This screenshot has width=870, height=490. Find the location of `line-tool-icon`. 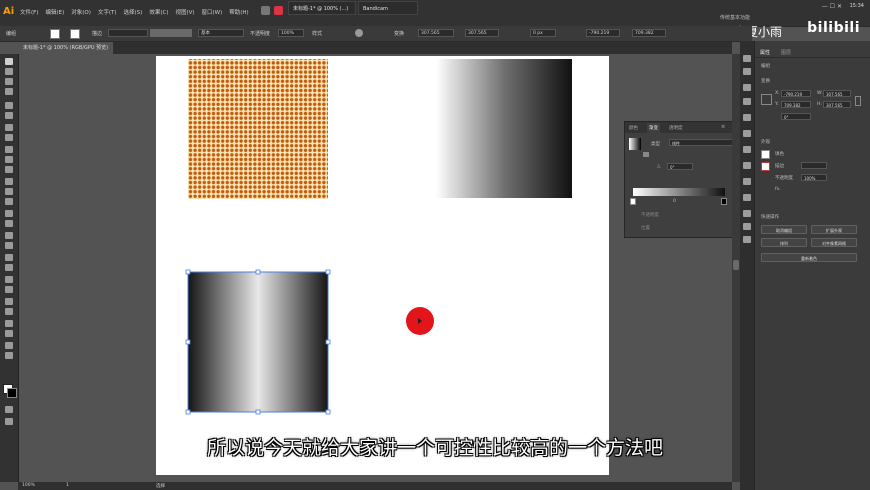

line-tool-icon is located at coordinates (9, 137).